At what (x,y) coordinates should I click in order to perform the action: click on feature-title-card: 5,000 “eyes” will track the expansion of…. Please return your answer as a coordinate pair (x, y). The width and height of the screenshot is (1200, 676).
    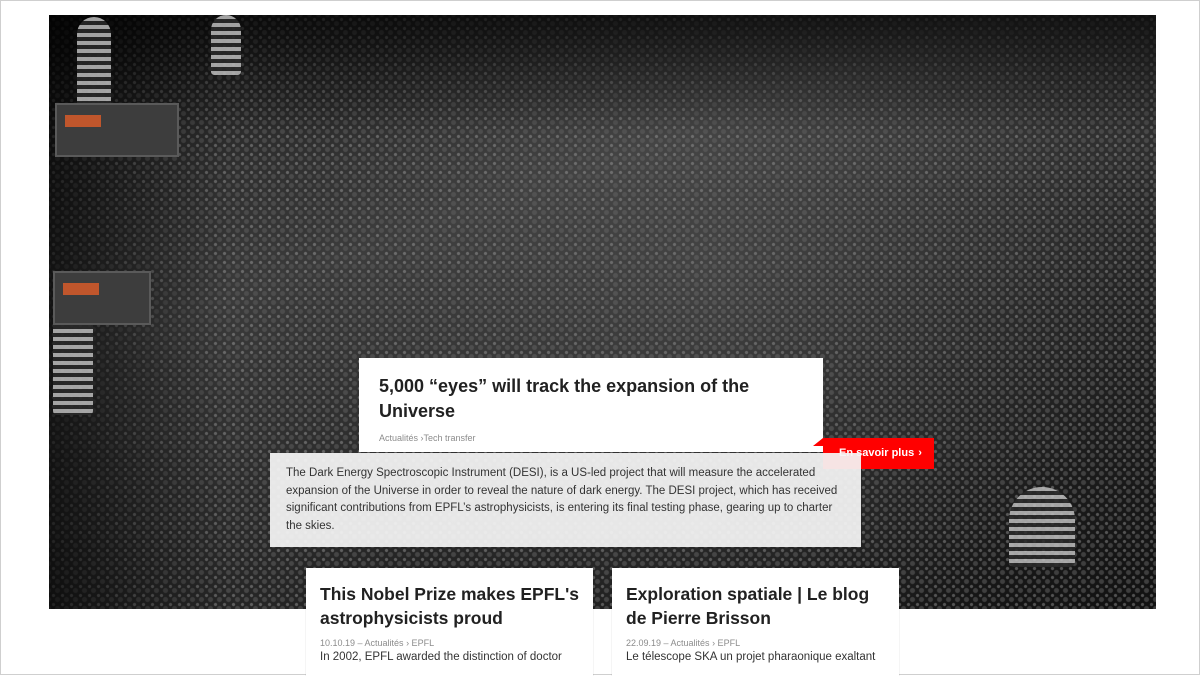
    Looking at the image, I should click on (591, 405).